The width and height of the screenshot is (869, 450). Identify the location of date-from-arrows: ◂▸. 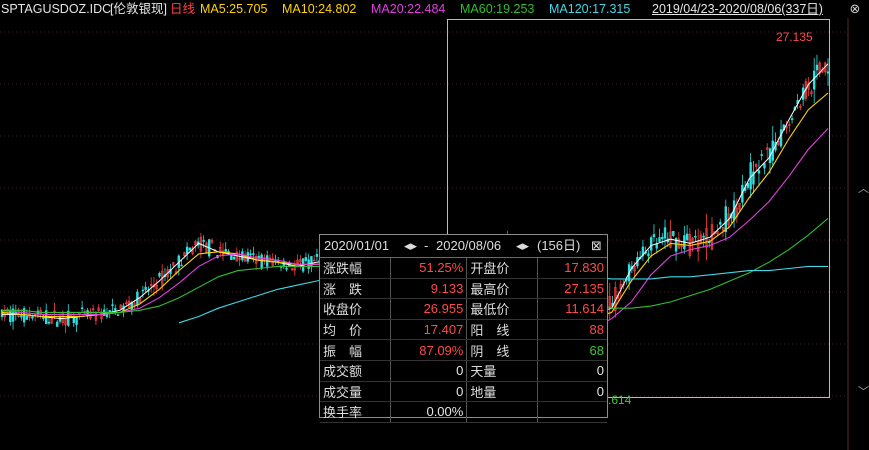
(410, 246).